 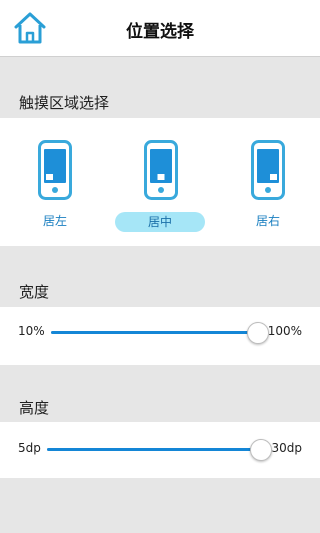 I want to click on width-slider: 10% 100%, so click(x=160, y=332).